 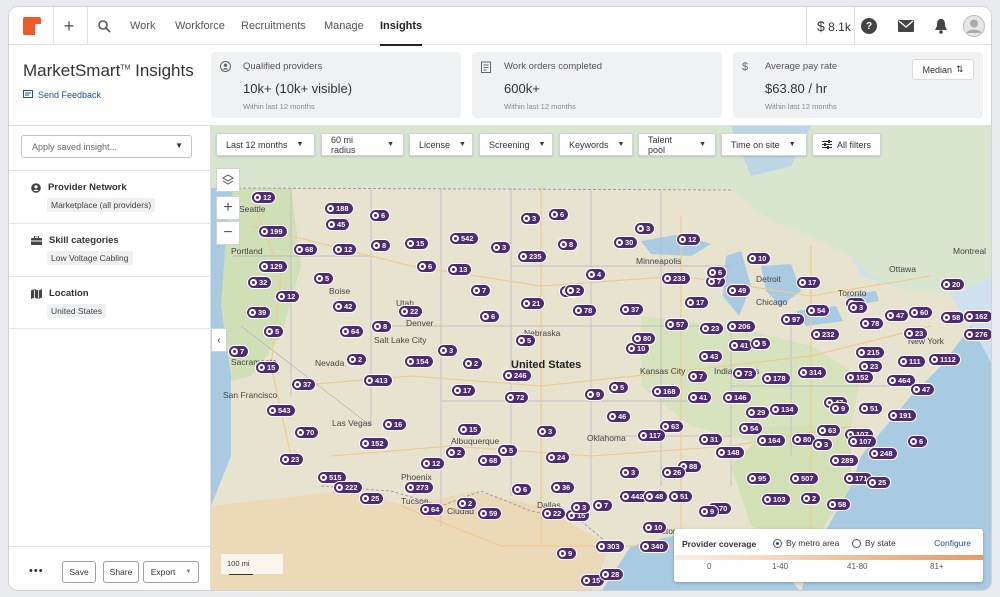 What do you see at coordinates (219, 340) in the screenshot?
I see `collapse-sidebar-chevron-icon: ‹` at bounding box center [219, 340].